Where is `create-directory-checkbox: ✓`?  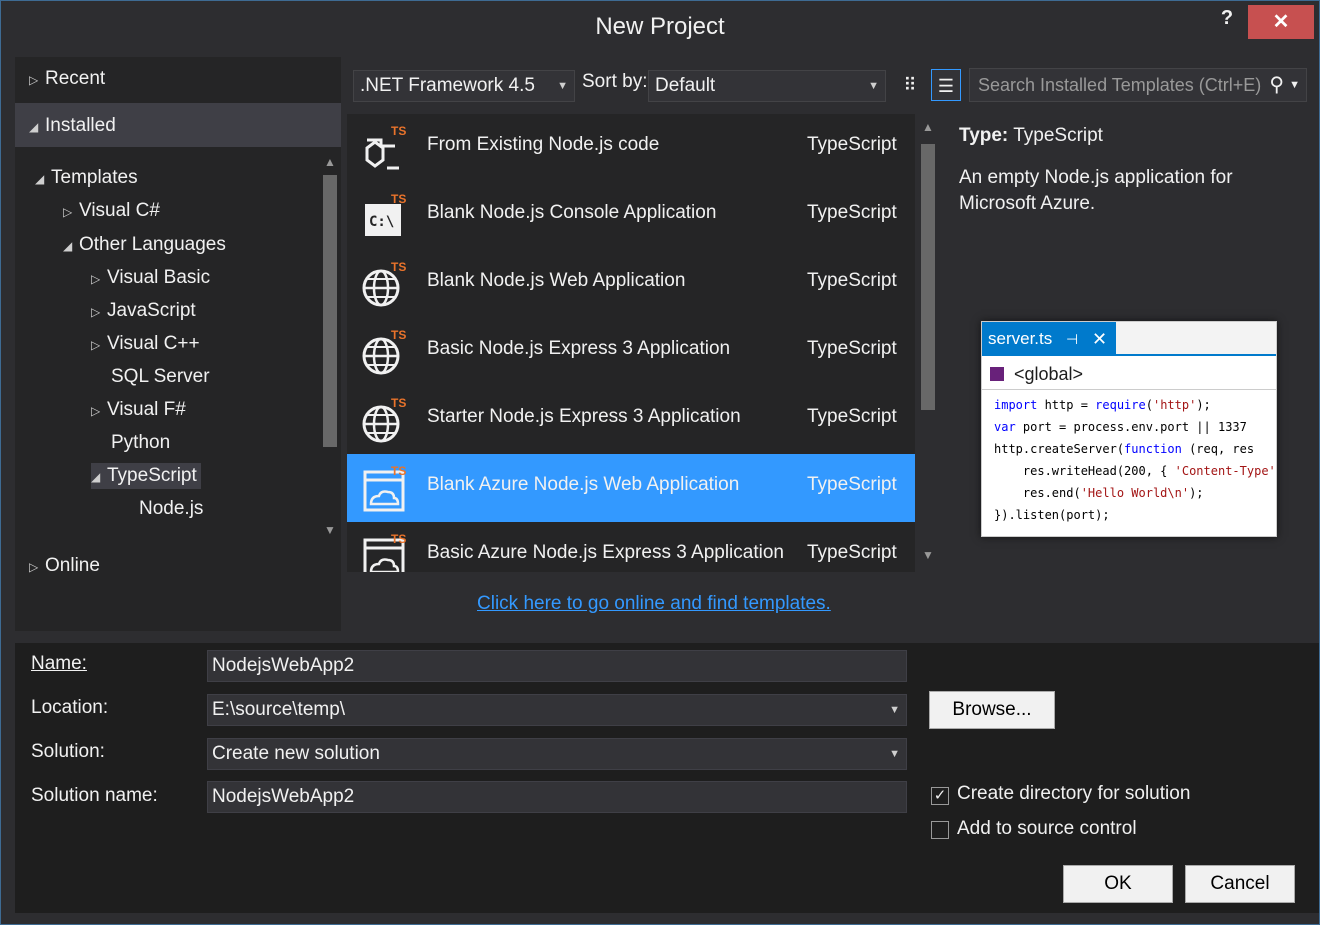
create-directory-checkbox: ✓ is located at coordinates (940, 796).